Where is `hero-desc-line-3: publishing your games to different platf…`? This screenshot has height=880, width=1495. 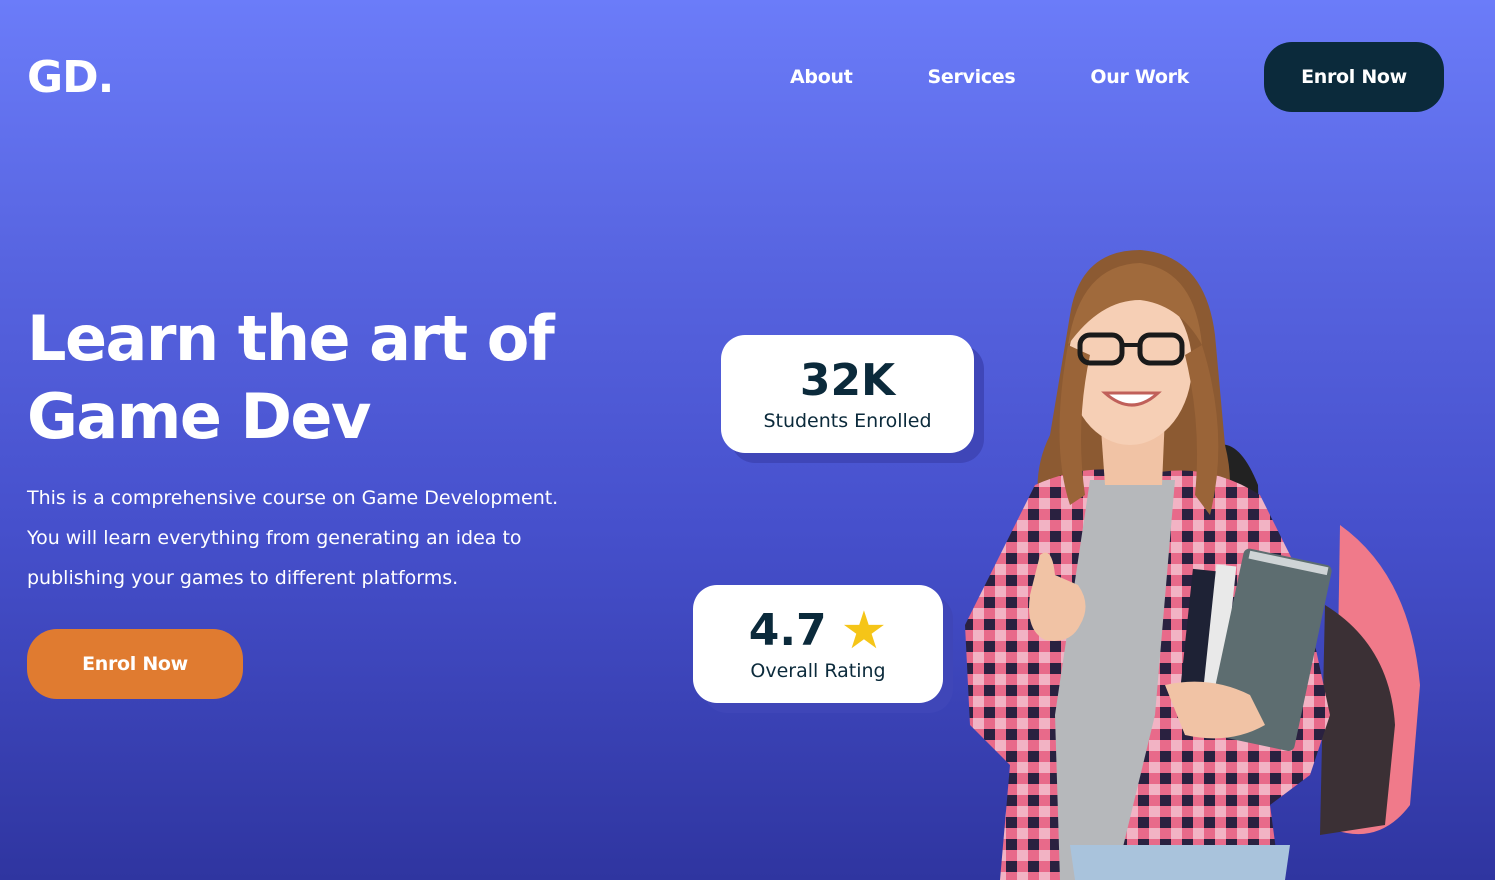 hero-desc-line-3: publishing your games to different platf… is located at coordinates (243, 578).